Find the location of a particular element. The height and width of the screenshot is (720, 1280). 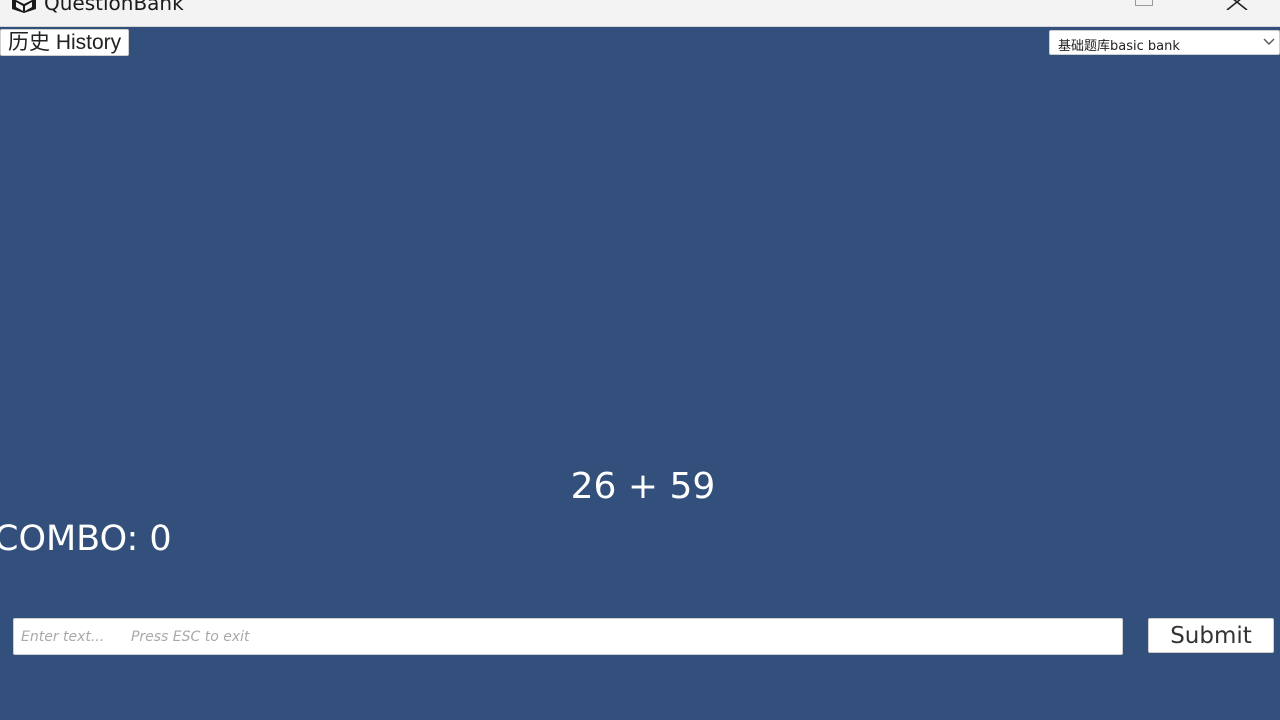

combo-counter: COMBO: 0 is located at coordinates (86, 539).